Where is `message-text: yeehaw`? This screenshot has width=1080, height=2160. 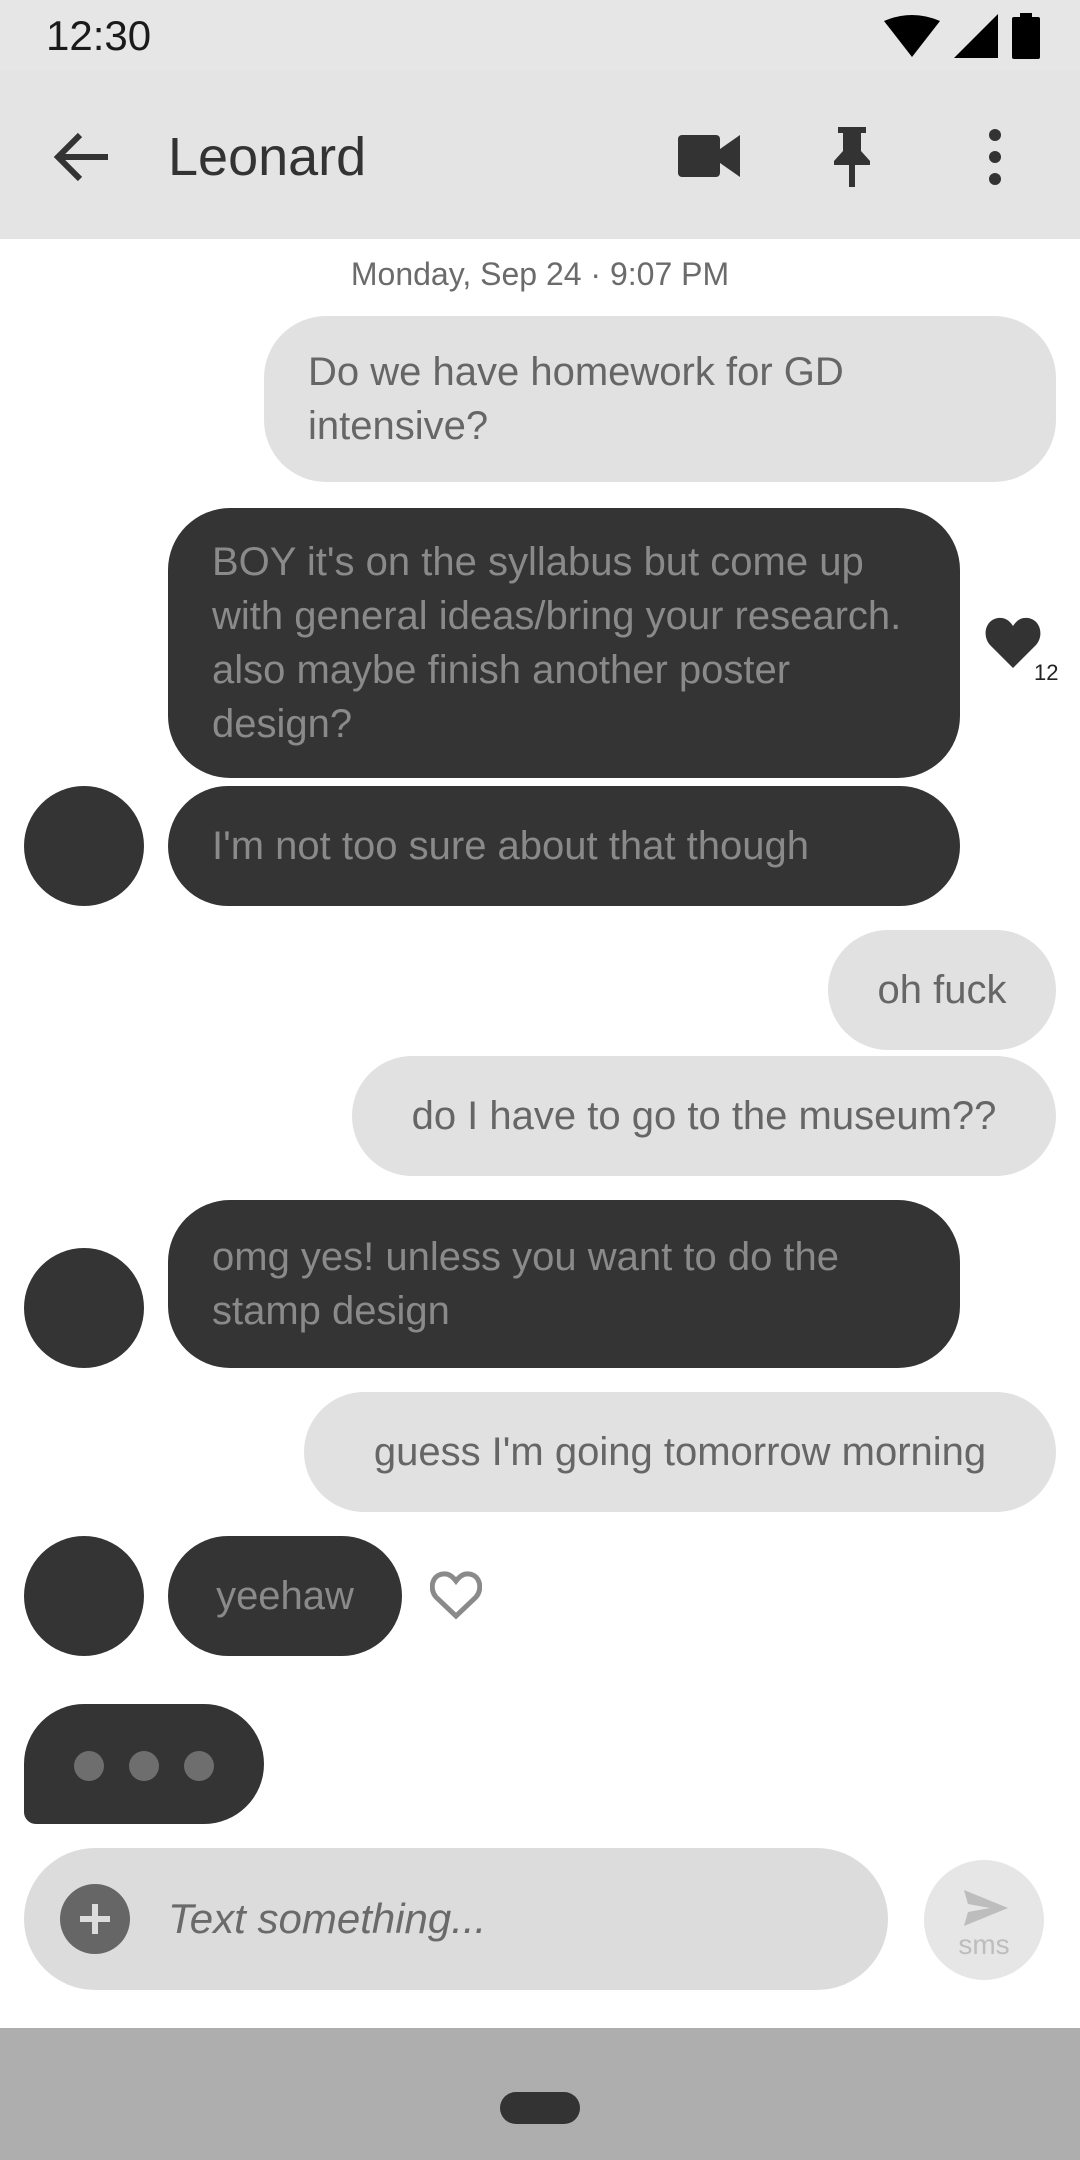 message-text: yeehaw is located at coordinates (285, 1596).